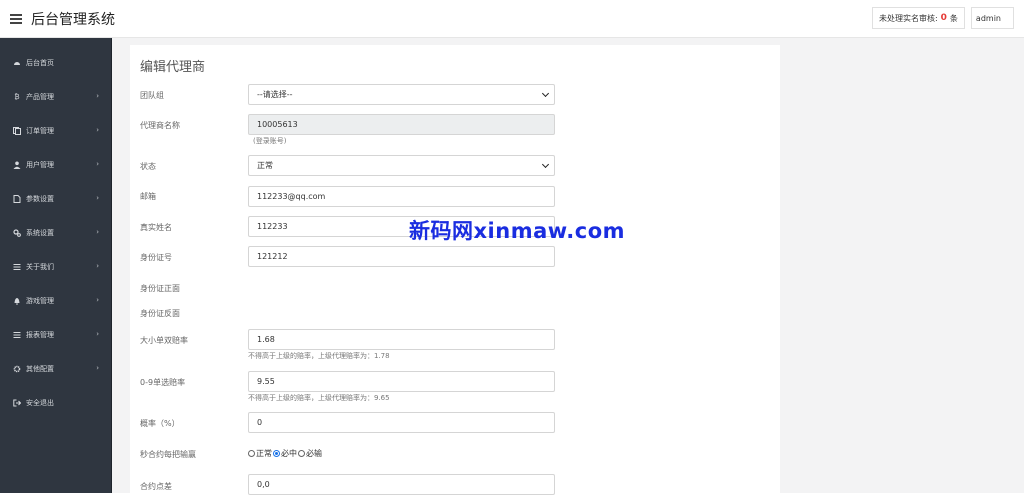 The image size is (1024, 495). I want to click on radio-normal-label: 正常, so click(264, 453).